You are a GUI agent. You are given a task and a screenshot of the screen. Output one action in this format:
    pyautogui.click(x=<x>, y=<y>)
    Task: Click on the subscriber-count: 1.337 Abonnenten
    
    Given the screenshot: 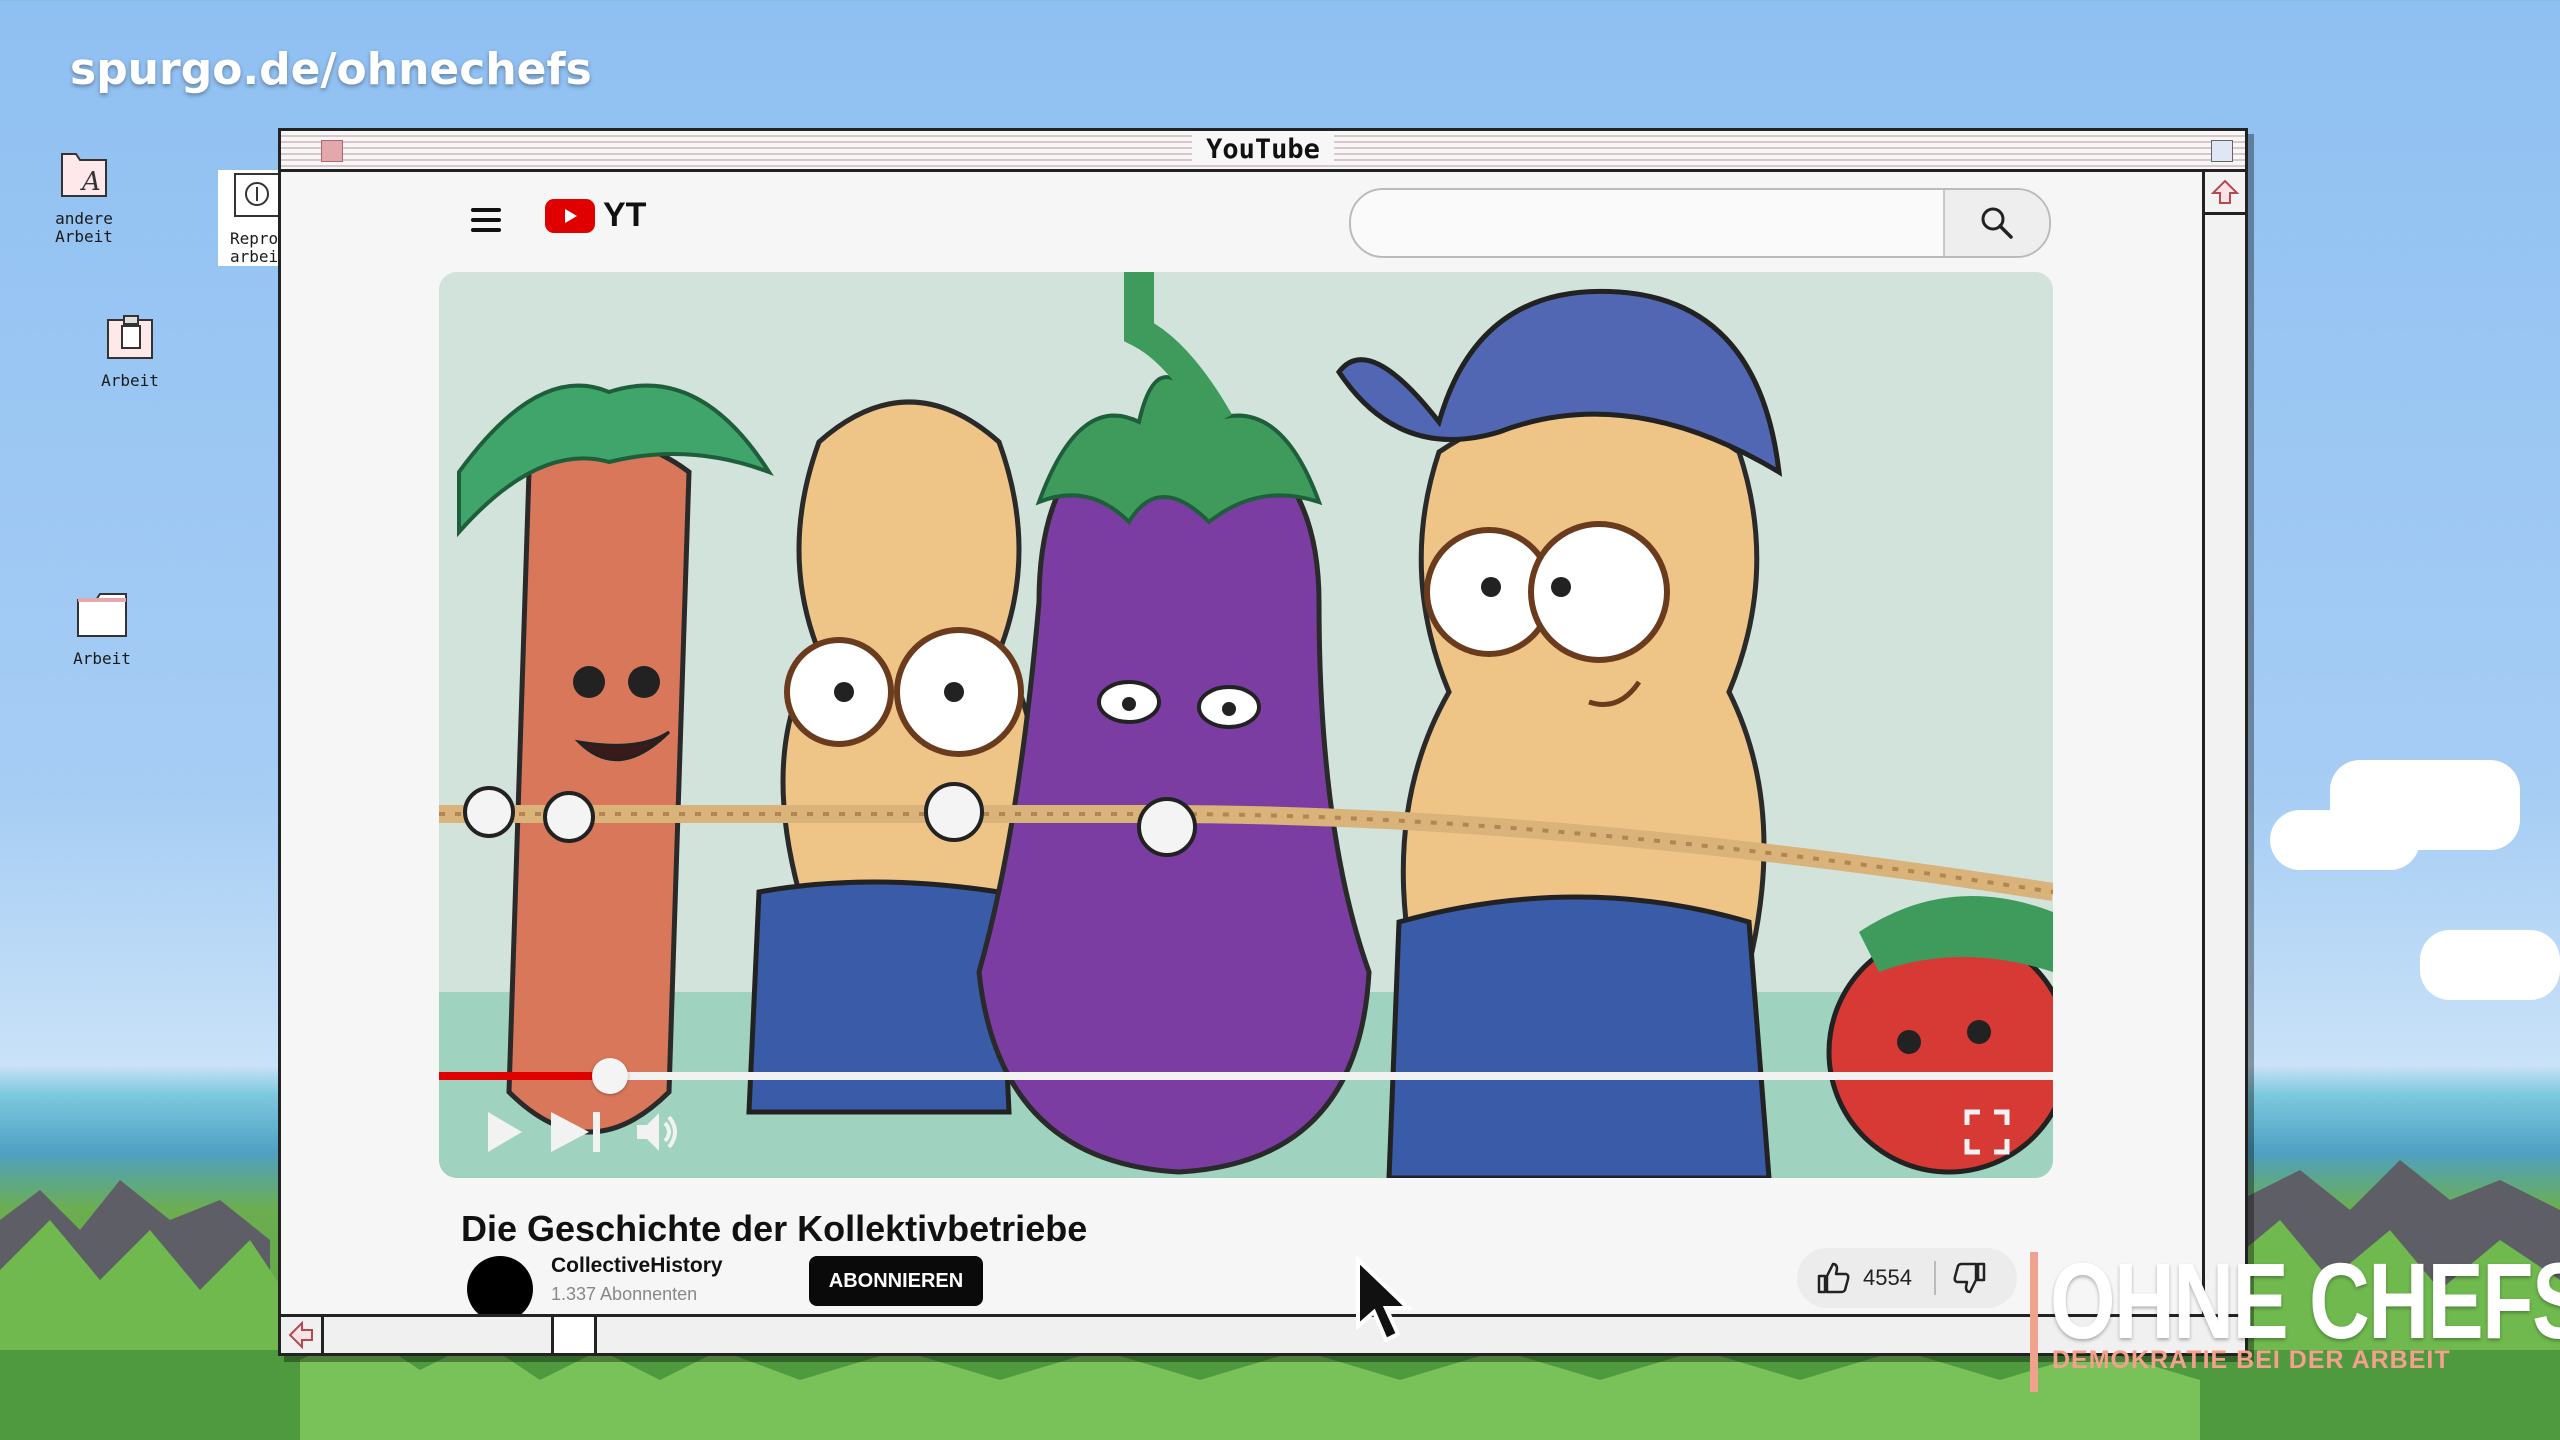 What is the action you would take?
    pyautogui.click(x=624, y=1294)
    